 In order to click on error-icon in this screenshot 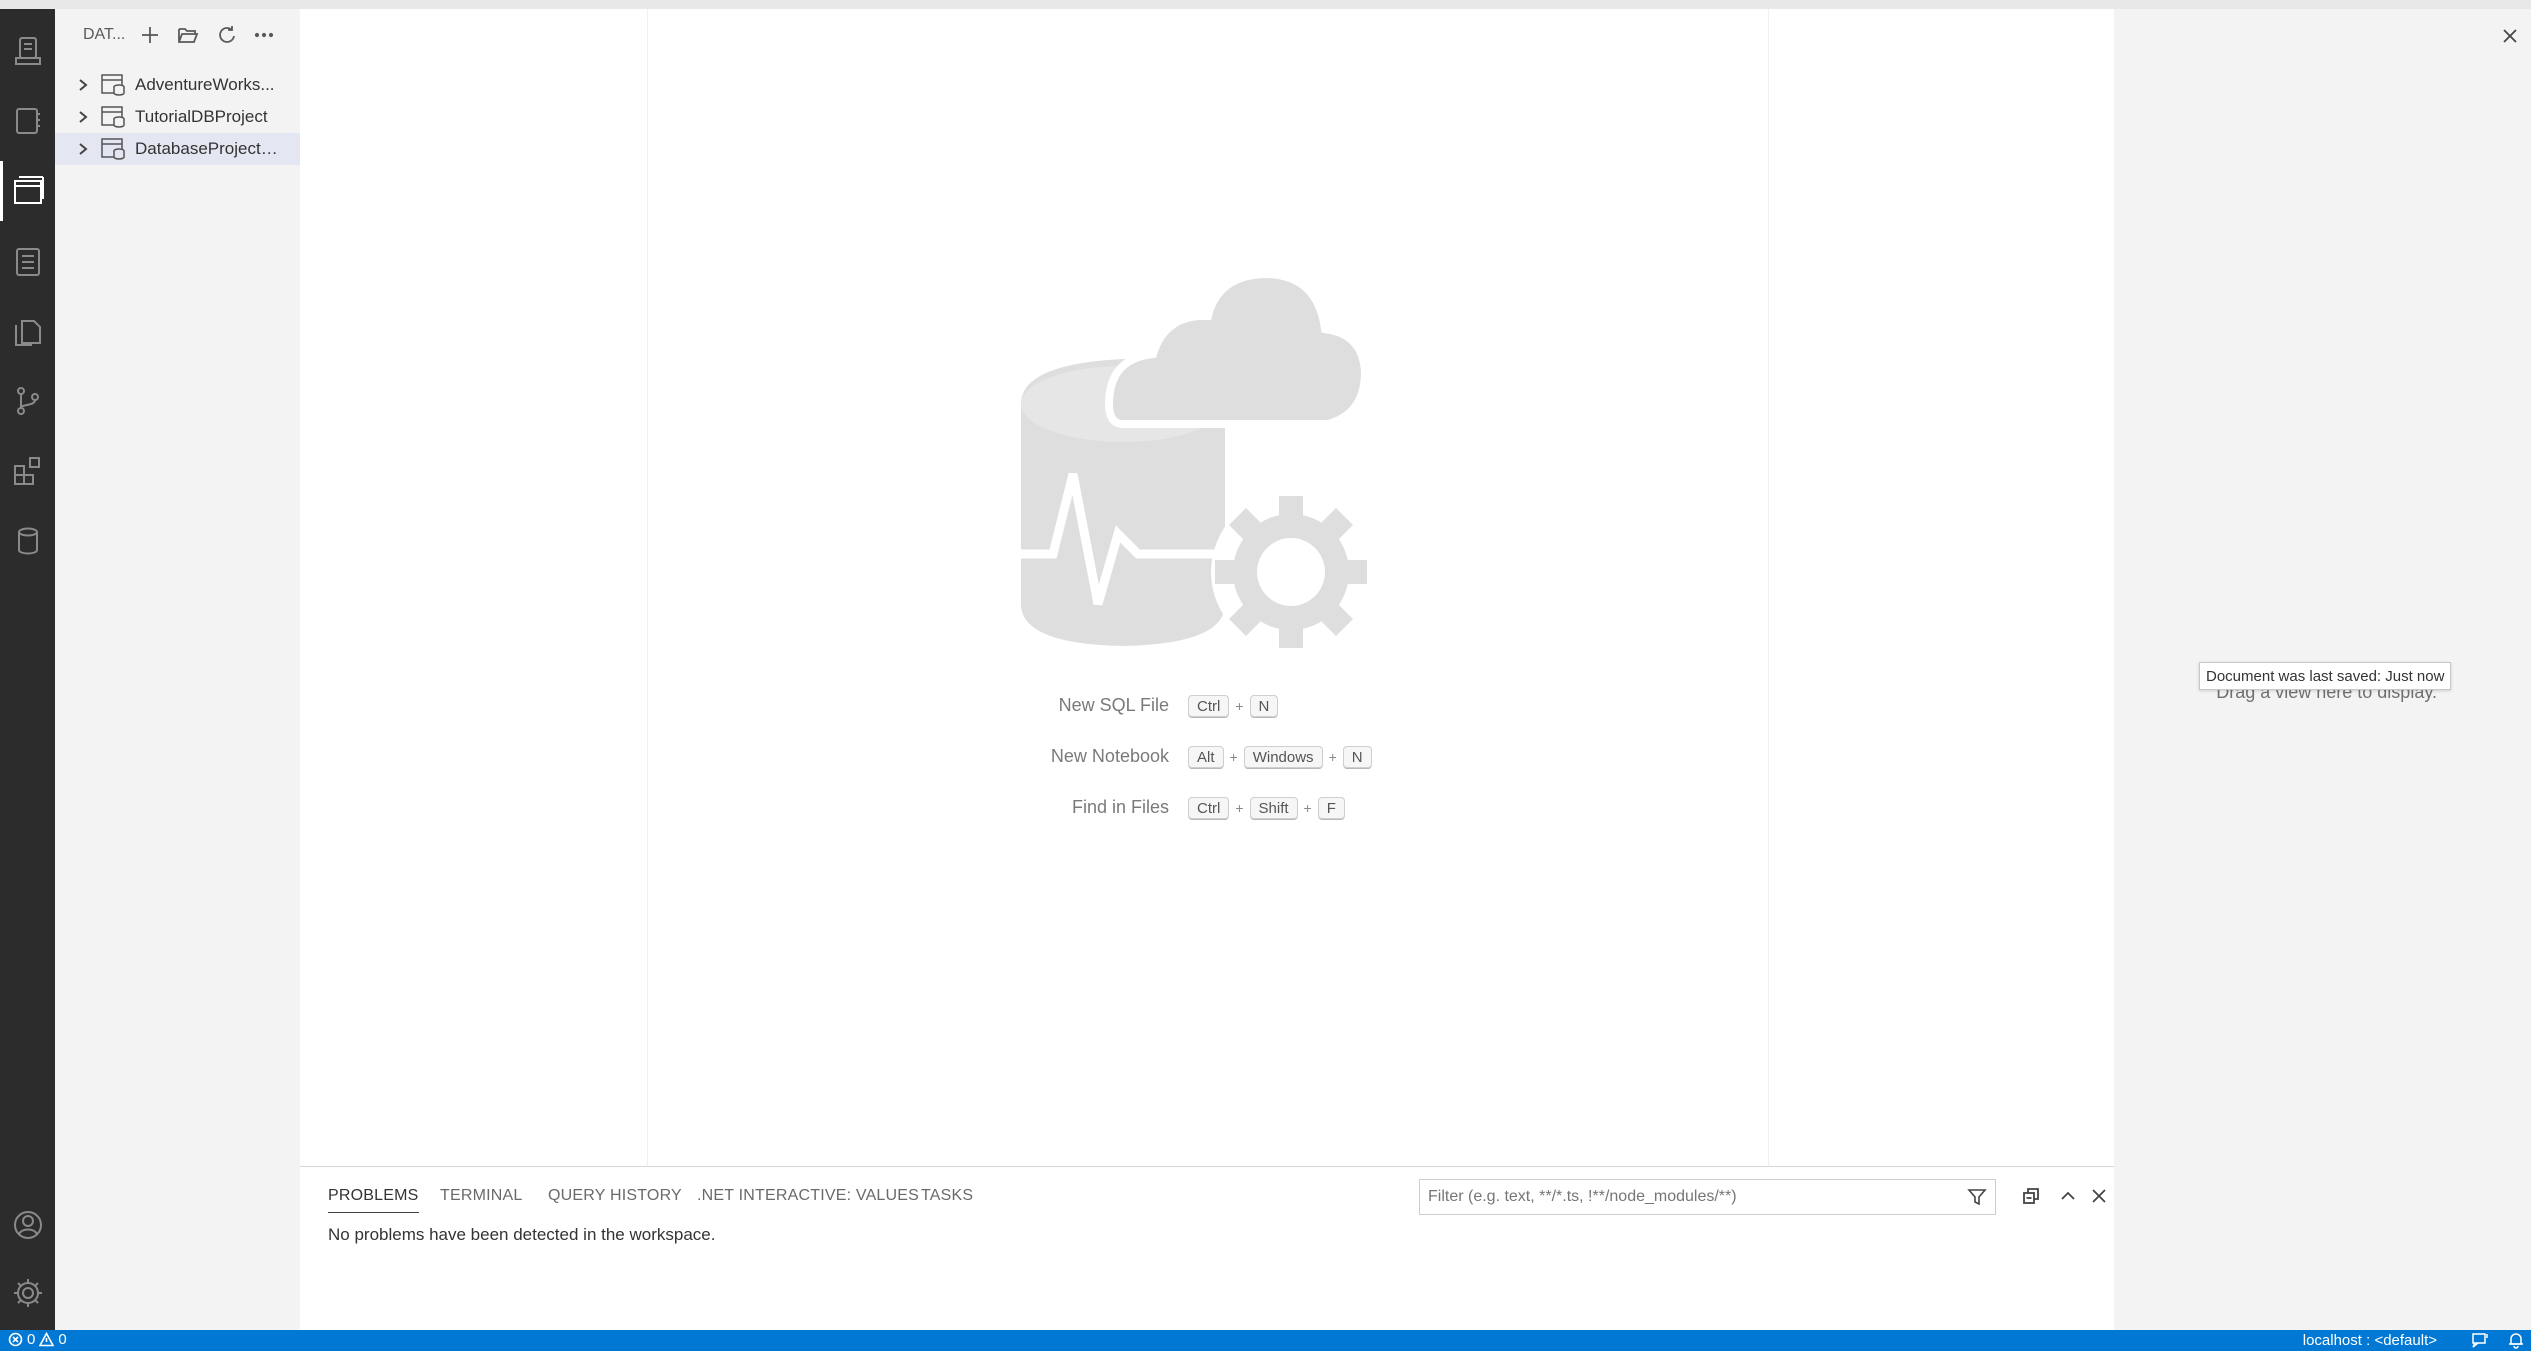, I will do `click(15, 1339)`.